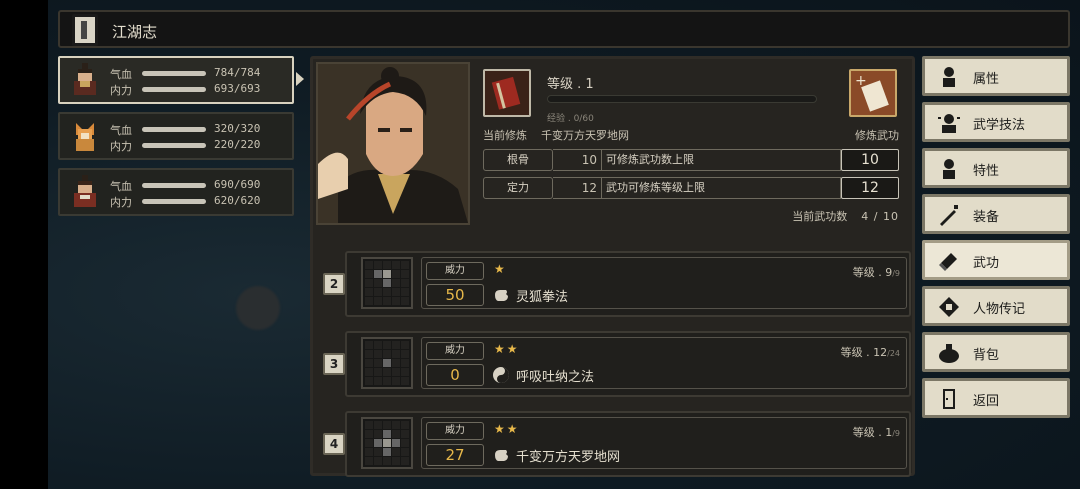 The image size is (1080, 489). I want to click on mp-stat: 内力 693/693, so click(200, 89).